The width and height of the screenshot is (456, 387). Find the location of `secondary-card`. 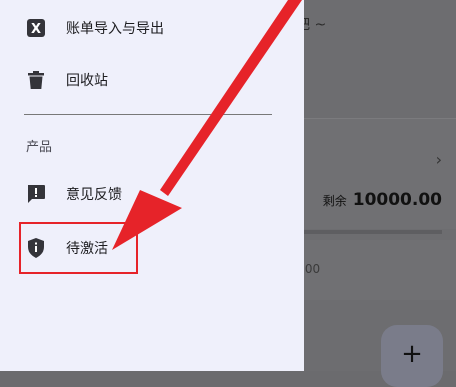

secondary-card is located at coordinates (380, 270).